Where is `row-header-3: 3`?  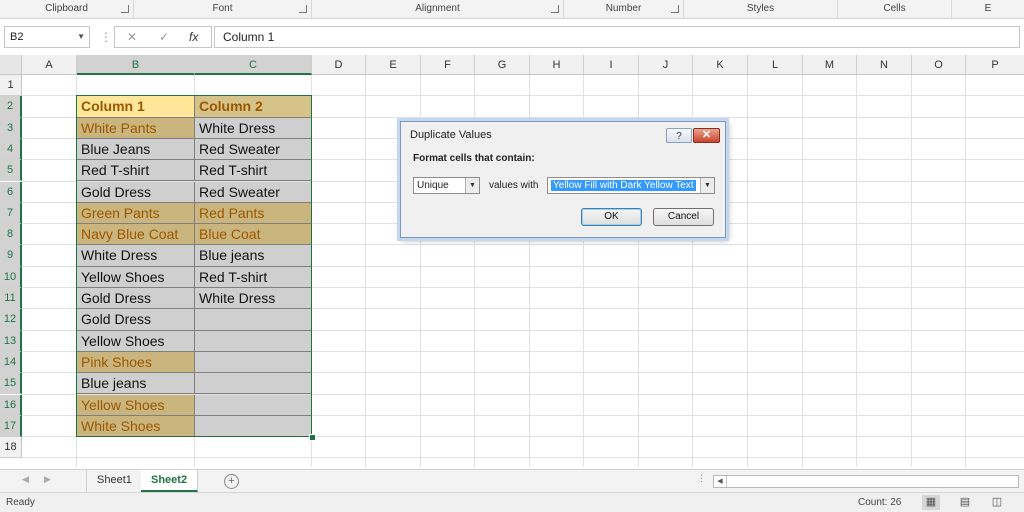 row-header-3: 3 is located at coordinates (11, 128).